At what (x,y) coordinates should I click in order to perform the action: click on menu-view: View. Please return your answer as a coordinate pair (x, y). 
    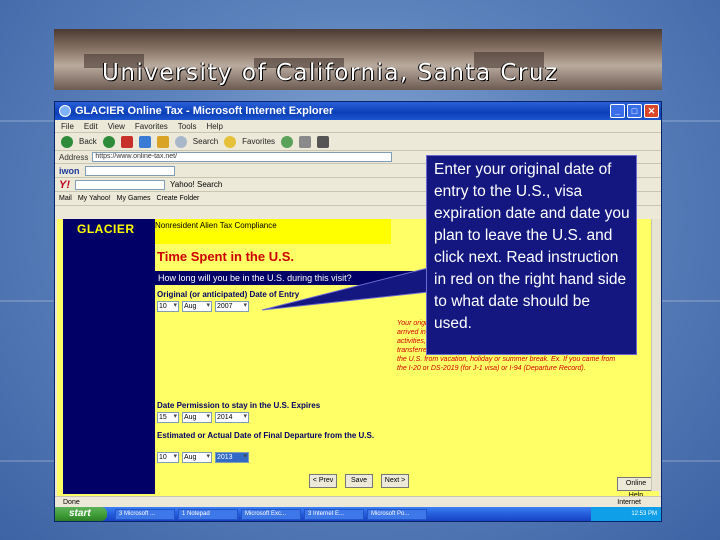
    Looking at the image, I should click on (116, 126).